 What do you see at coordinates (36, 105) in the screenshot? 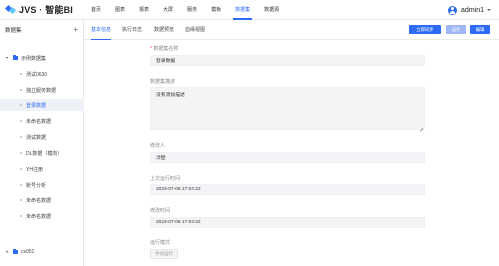
I see `tree-item-label: 登录数据` at bounding box center [36, 105].